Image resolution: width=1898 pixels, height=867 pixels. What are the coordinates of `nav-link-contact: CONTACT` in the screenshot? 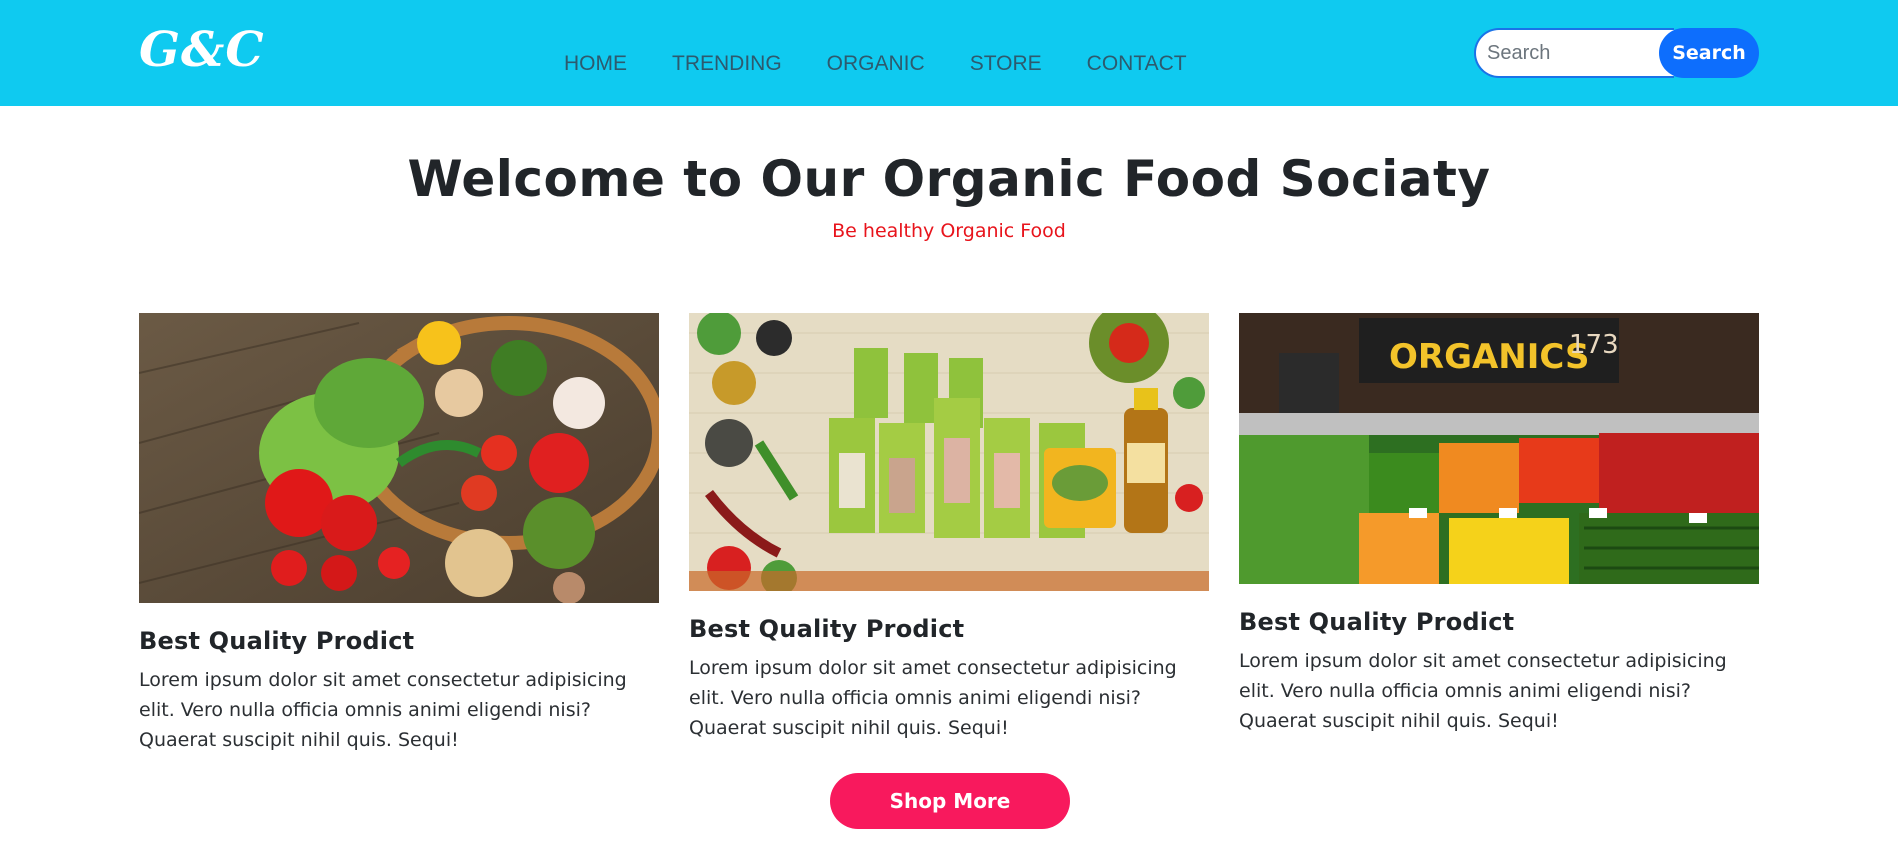 It's located at (1137, 64).